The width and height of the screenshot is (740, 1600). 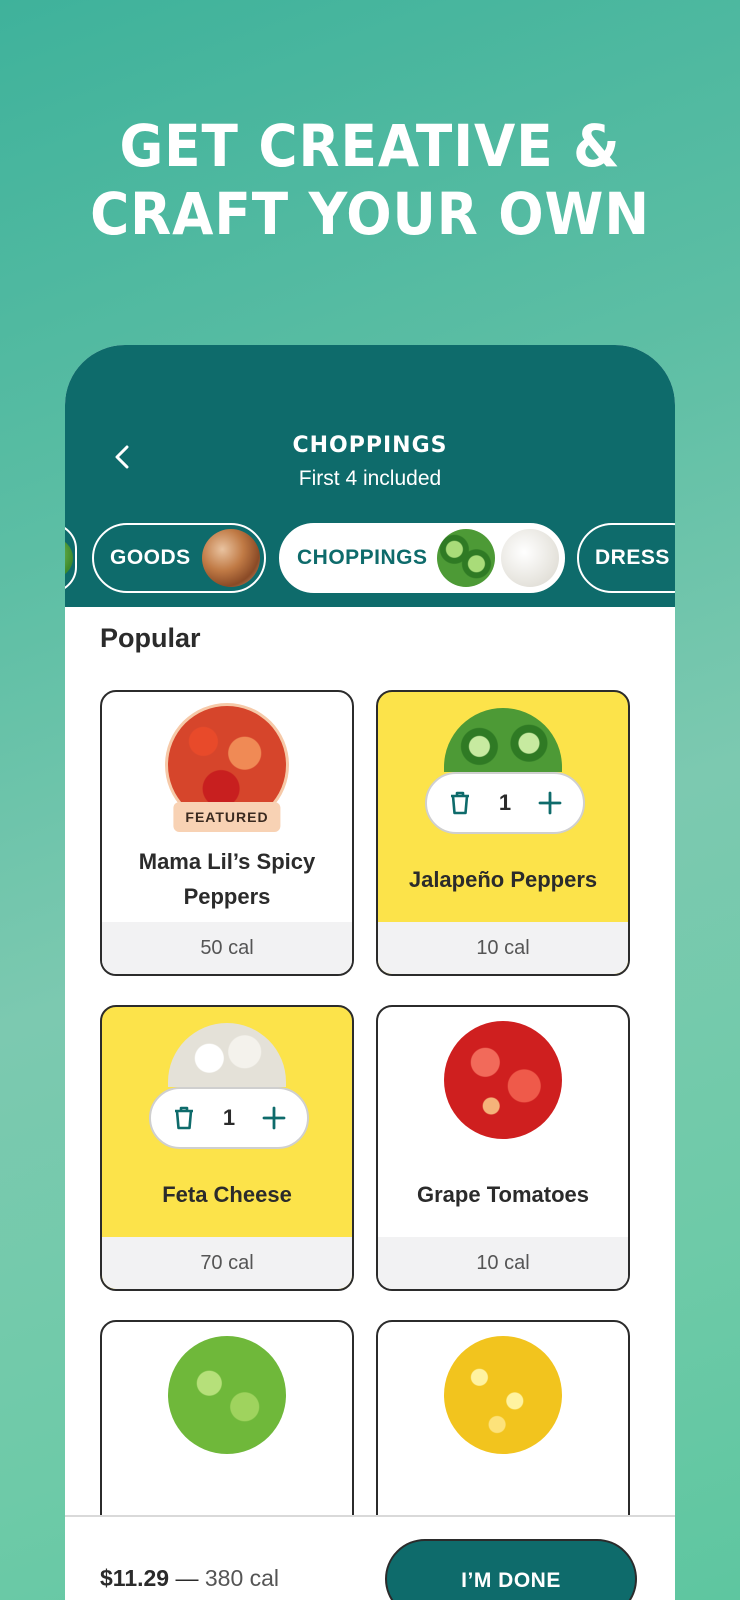 What do you see at coordinates (503, 1395) in the screenshot?
I see `corn-image` at bounding box center [503, 1395].